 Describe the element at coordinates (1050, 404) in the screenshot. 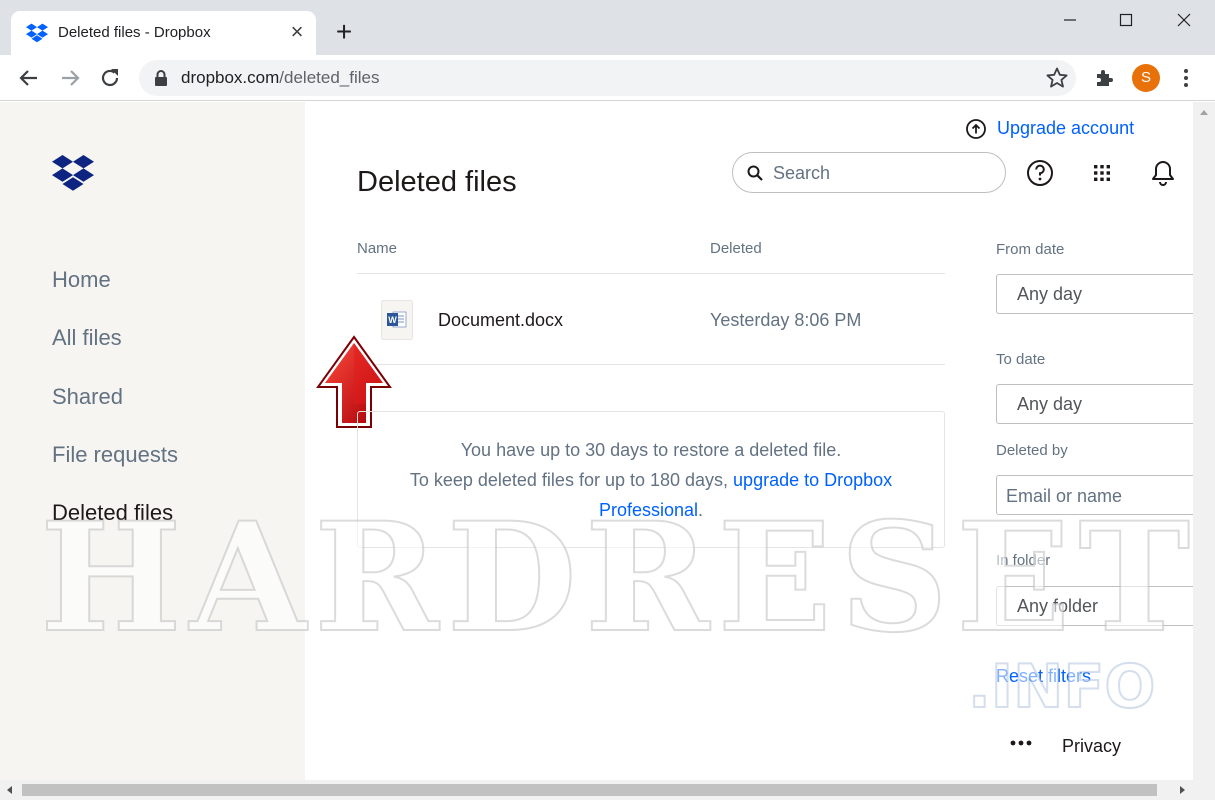

I see `to-date-value: Any day` at that location.